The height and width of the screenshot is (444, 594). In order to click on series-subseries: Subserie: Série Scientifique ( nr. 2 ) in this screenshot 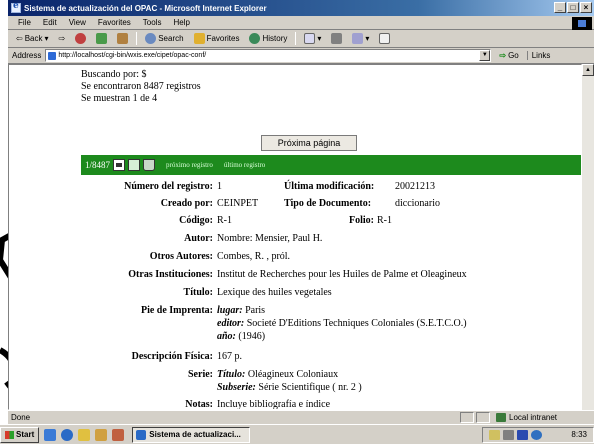, I will do `click(289, 388)`.